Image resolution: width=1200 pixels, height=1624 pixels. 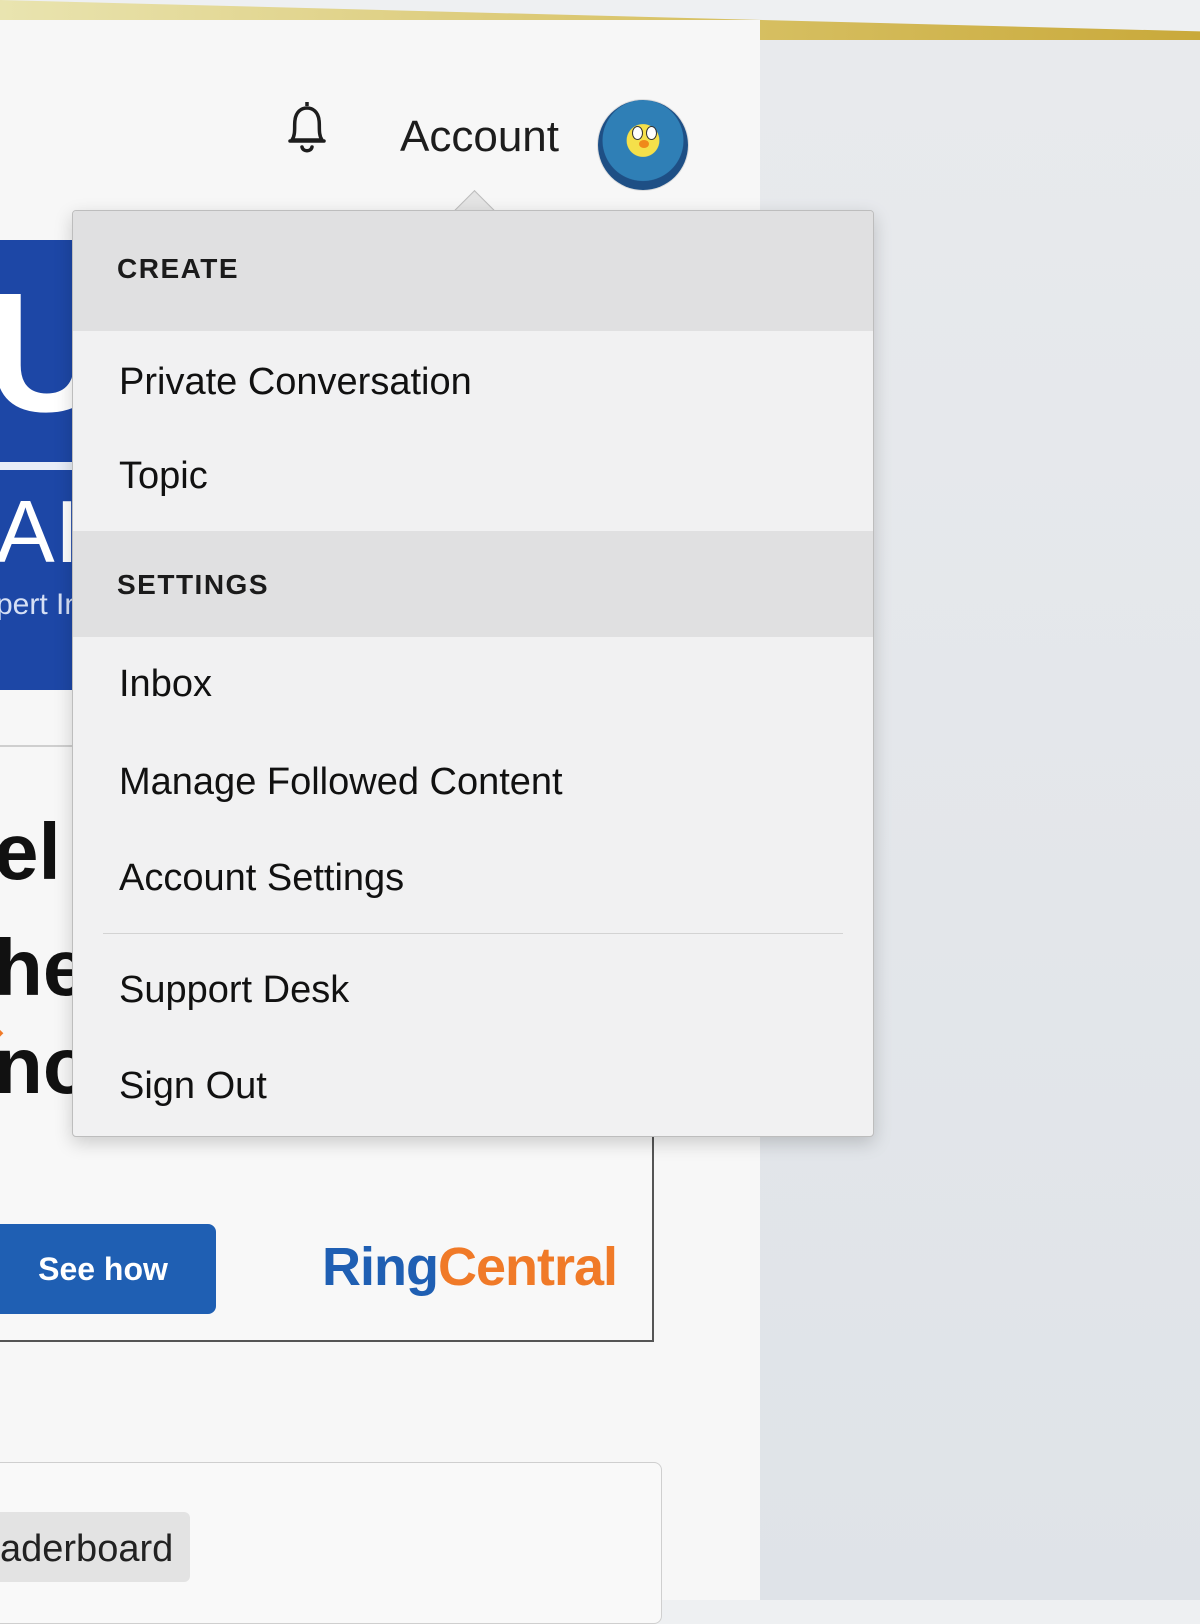 I want to click on create-heading-text: CREATE, so click(x=178, y=268).